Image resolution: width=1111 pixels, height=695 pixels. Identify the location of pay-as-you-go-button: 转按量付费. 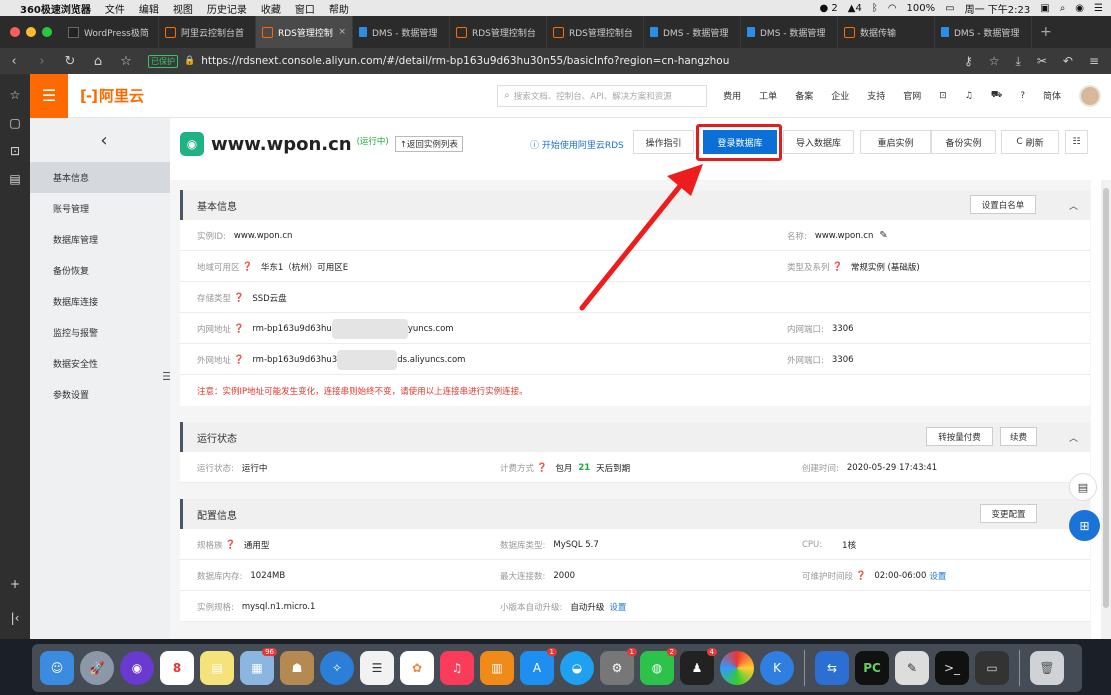
(959, 436).